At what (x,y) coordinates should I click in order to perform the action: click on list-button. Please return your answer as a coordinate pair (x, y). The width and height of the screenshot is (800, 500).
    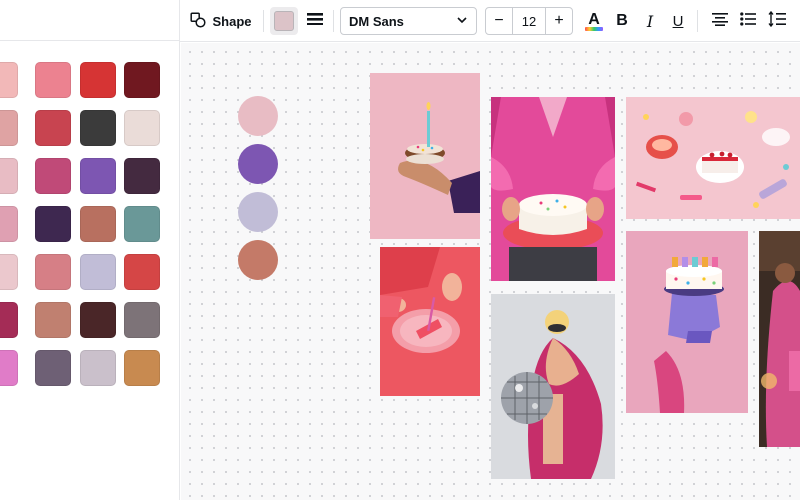
    Looking at the image, I should click on (748, 21).